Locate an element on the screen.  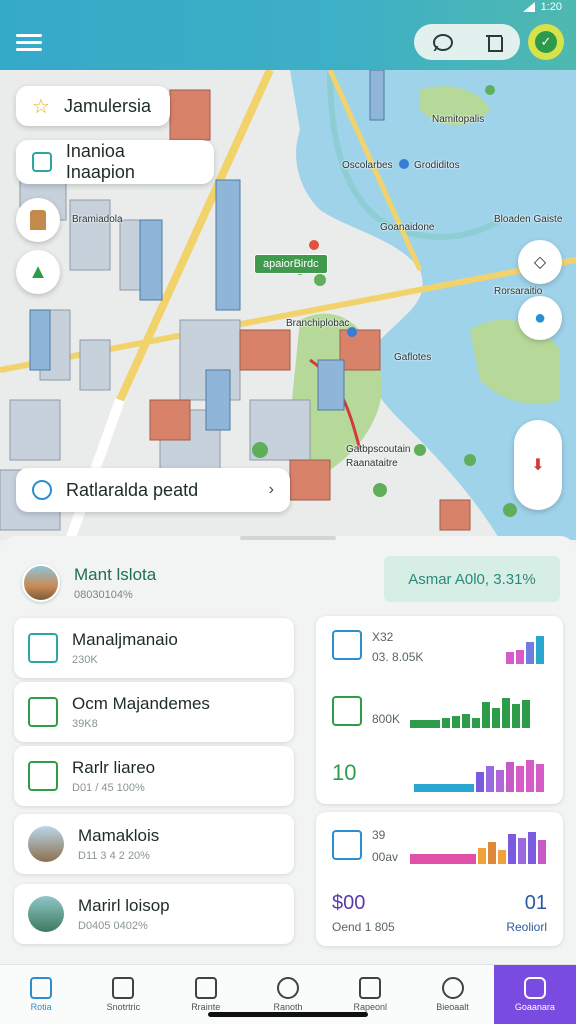
list-item-sub: 230K is located at coordinates (85, 660).